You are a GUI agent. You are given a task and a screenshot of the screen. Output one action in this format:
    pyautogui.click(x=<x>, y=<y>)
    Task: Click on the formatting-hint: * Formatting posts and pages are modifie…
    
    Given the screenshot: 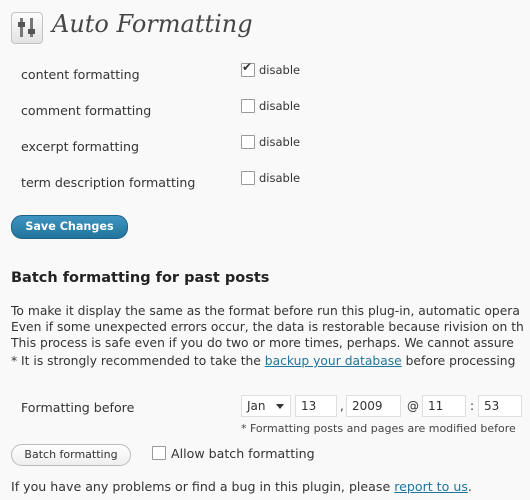 What is the action you would take?
    pyautogui.click(x=378, y=428)
    